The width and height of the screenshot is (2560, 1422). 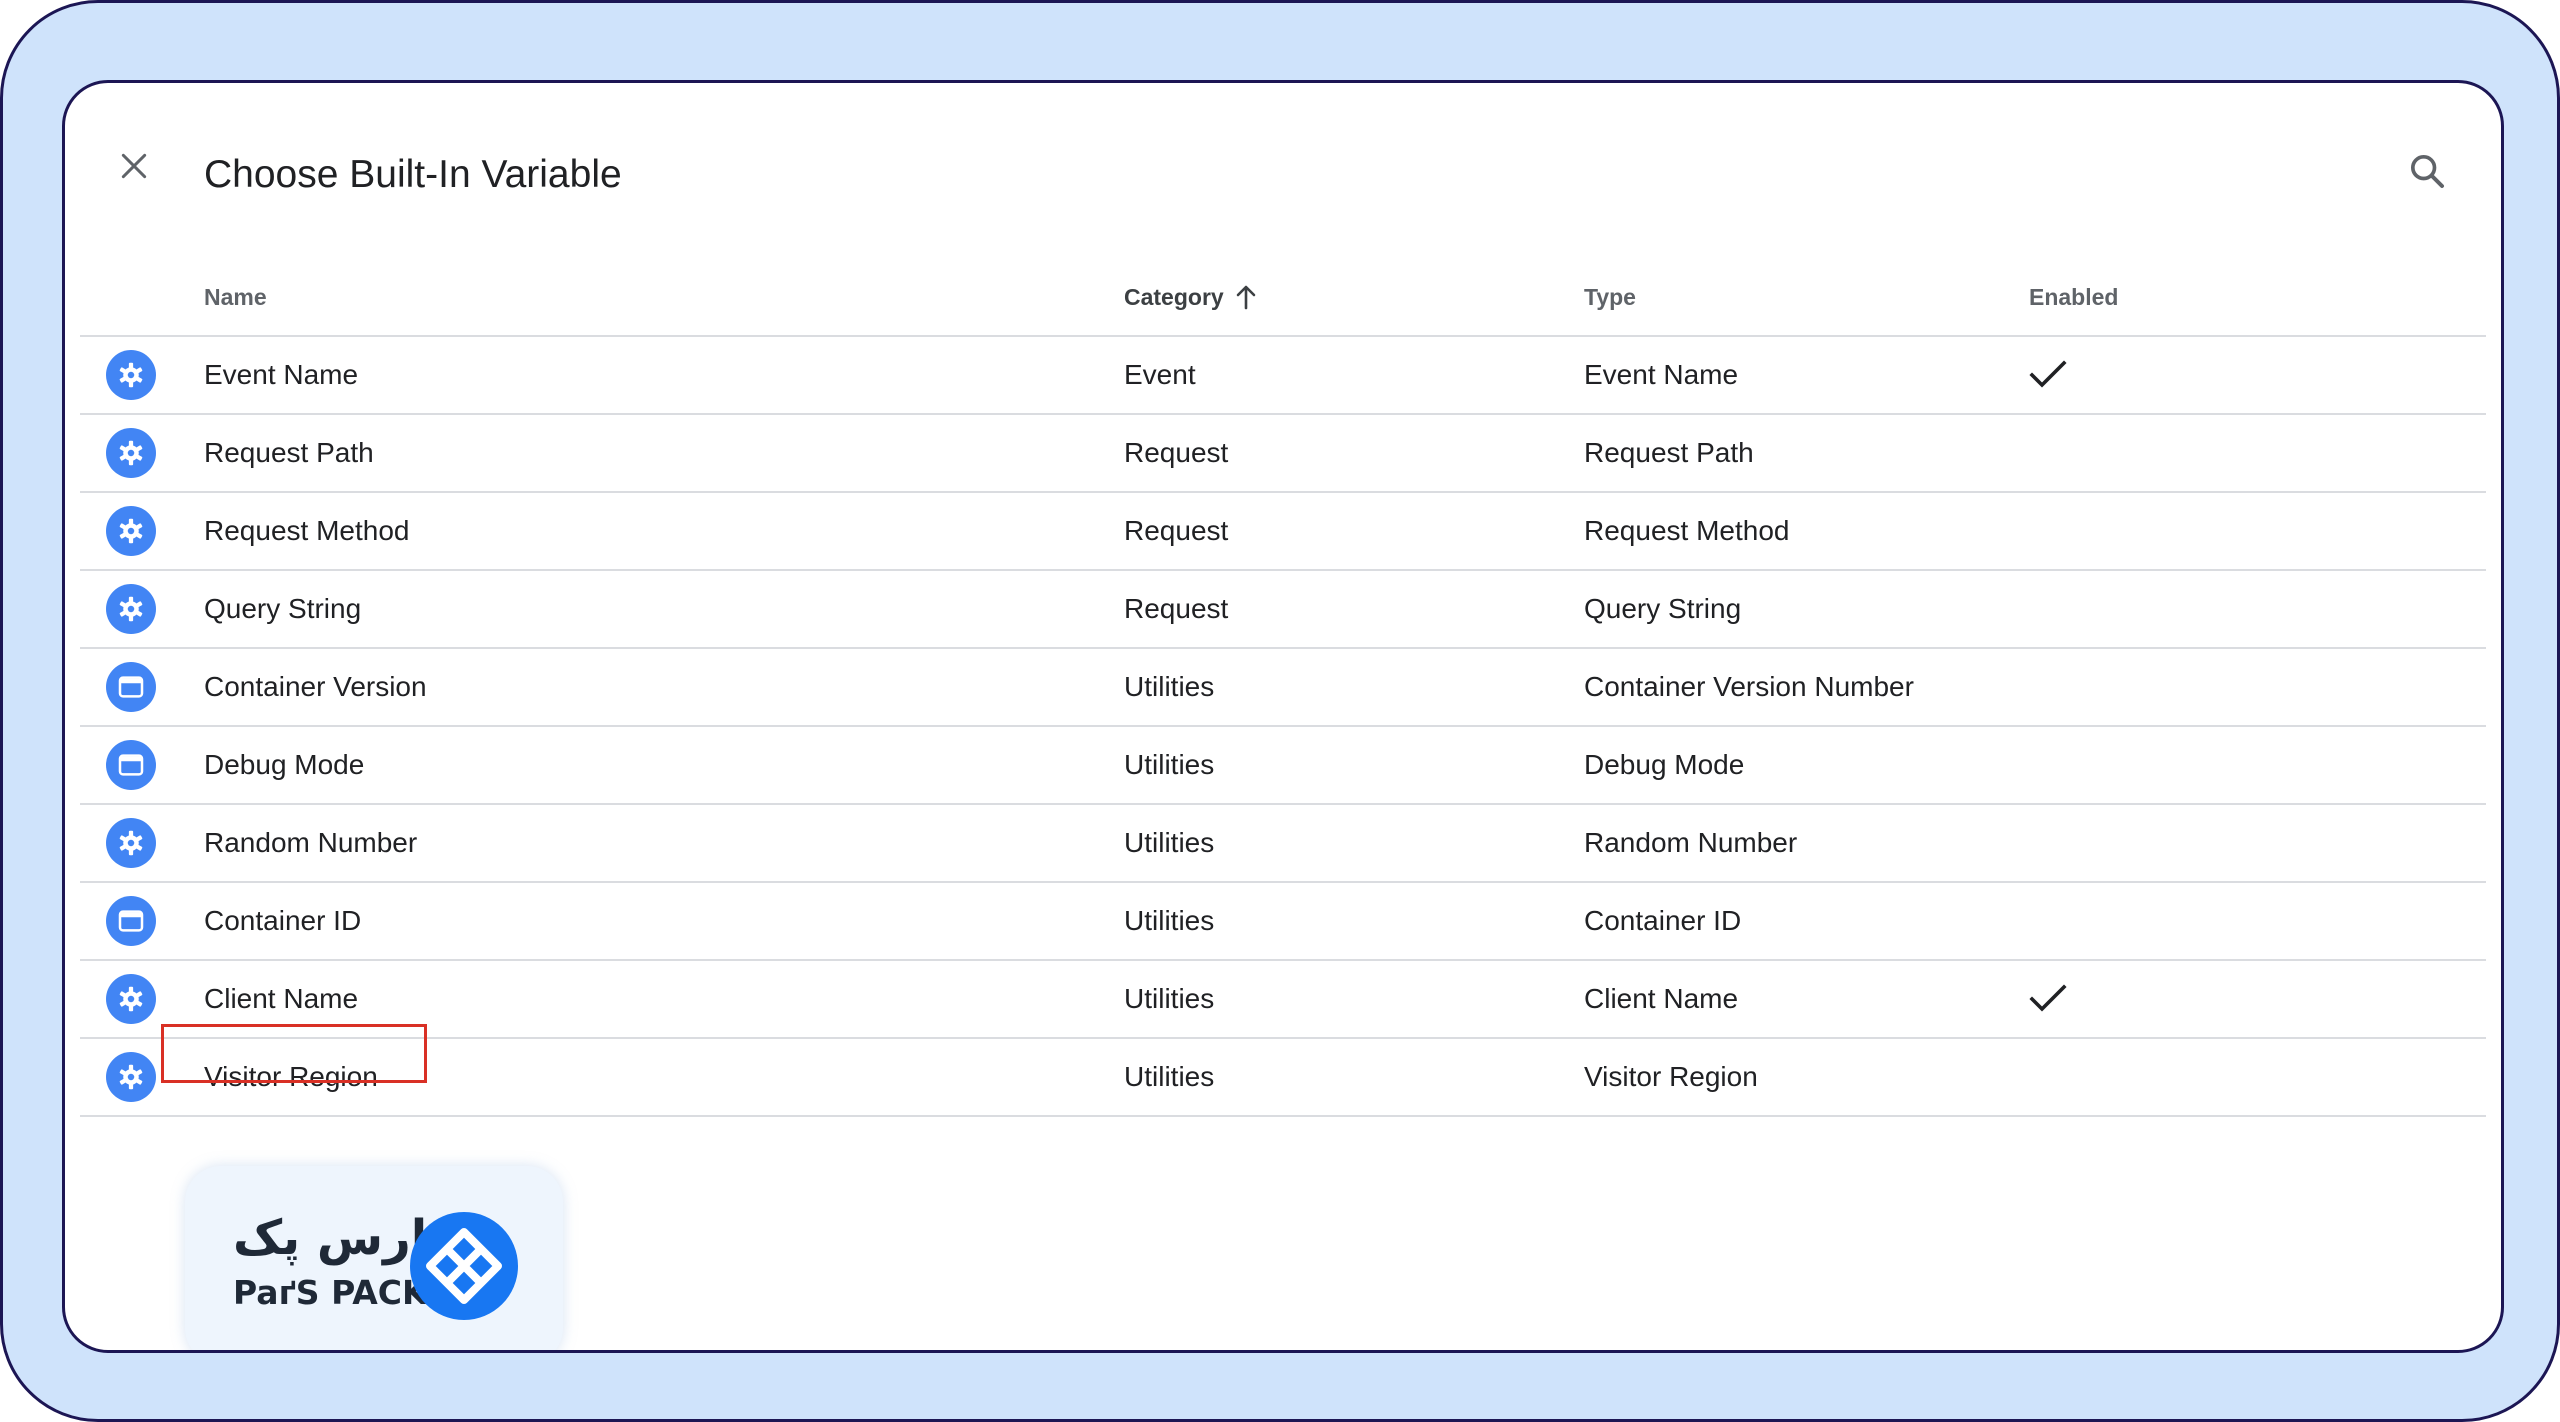 I want to click on cell-type: Client Name, so click(x=1661, y=998).